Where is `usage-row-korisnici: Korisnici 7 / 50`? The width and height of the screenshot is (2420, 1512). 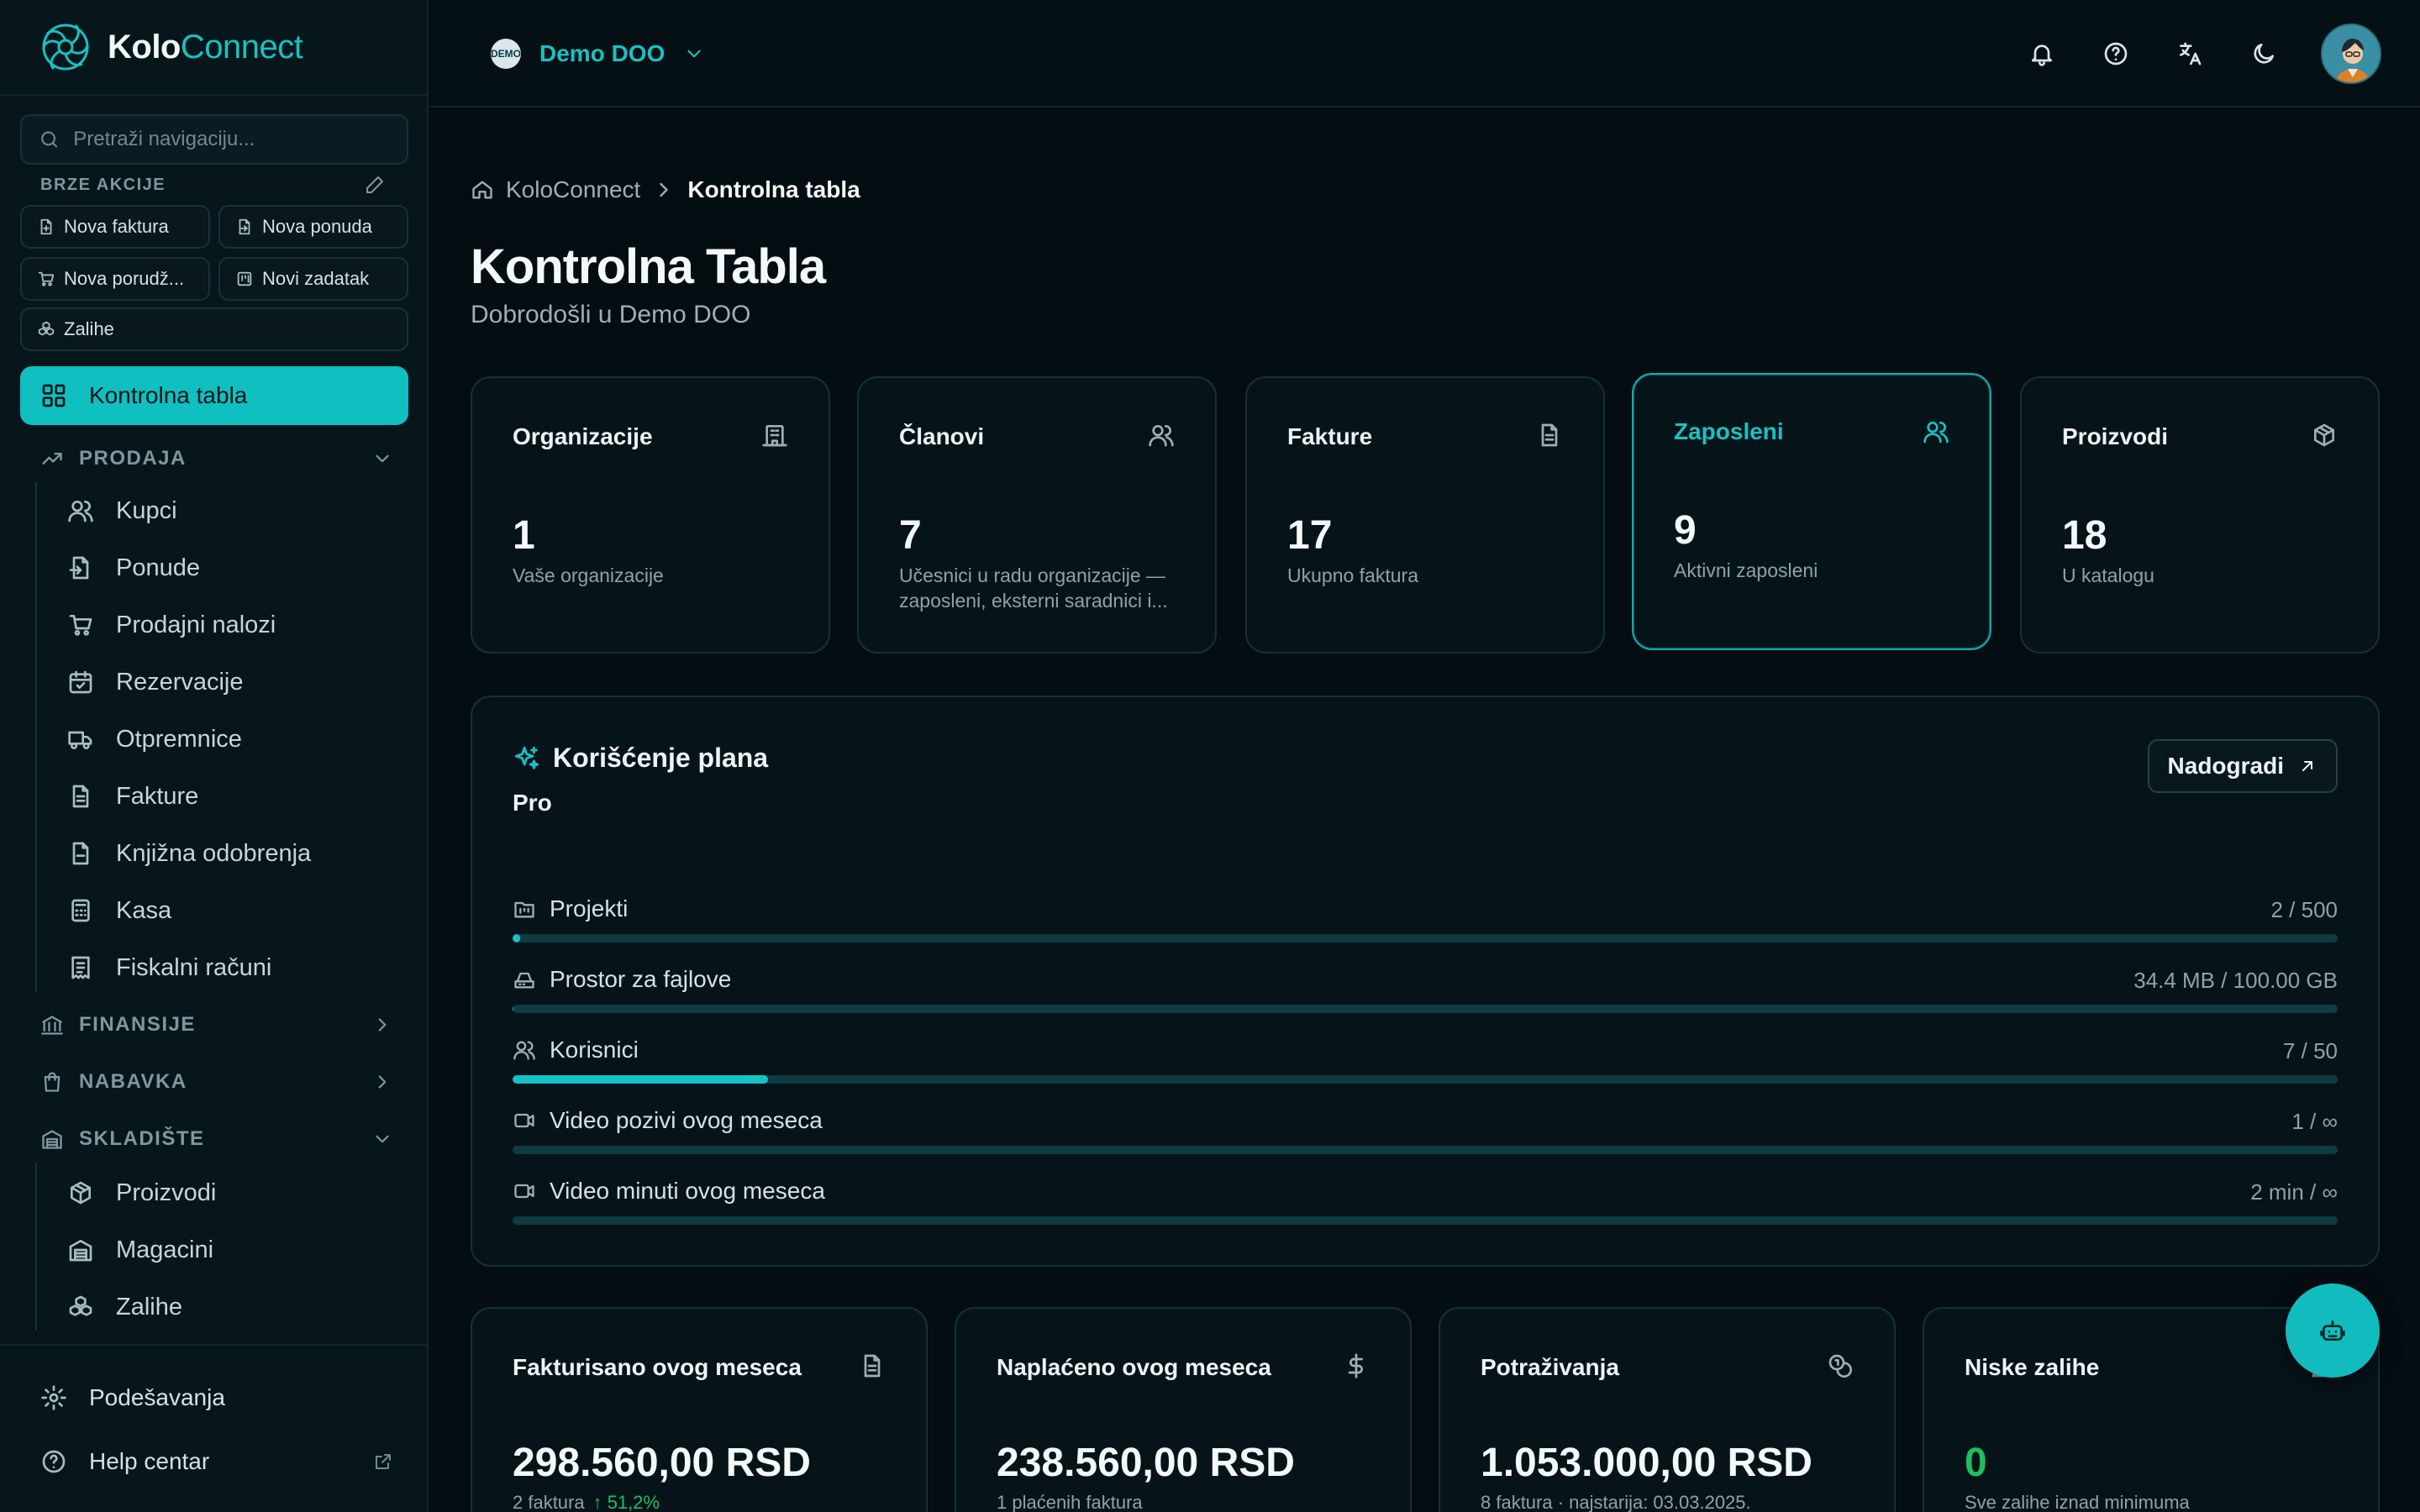 usage-row-korisnici: Korisnici 7 / 50 is located at coordinates (1425, 1062).